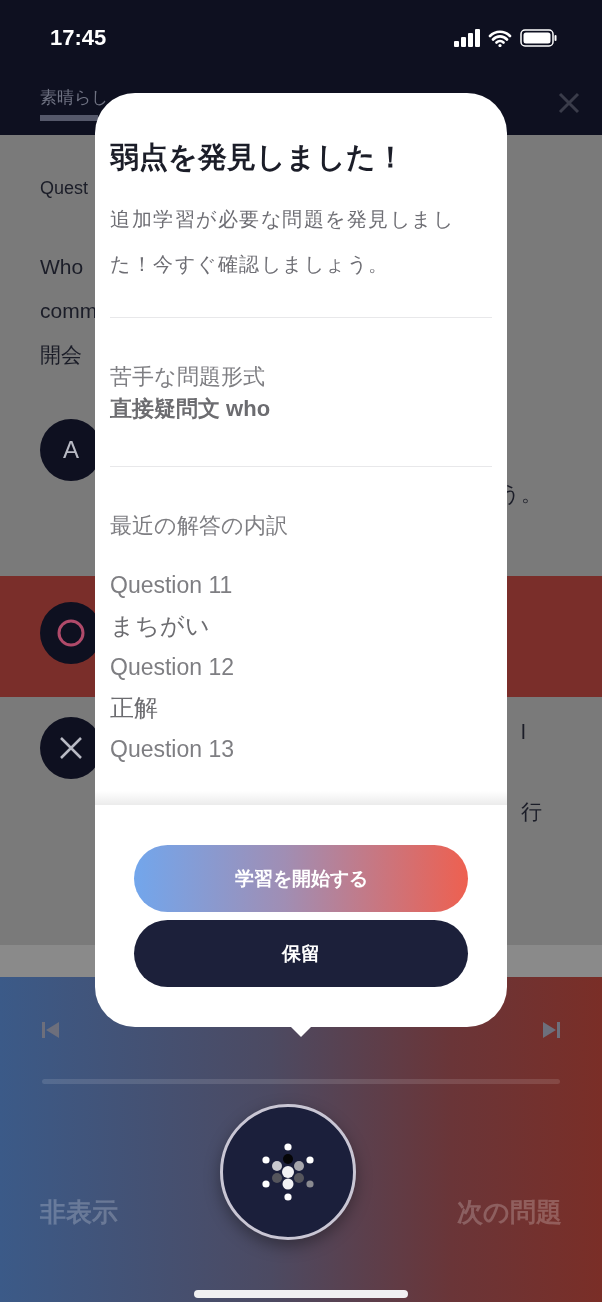 Image resolution: width=602 pixels, height=1302 pixels. I want to click on question-text: 開会, so click(61, 355).